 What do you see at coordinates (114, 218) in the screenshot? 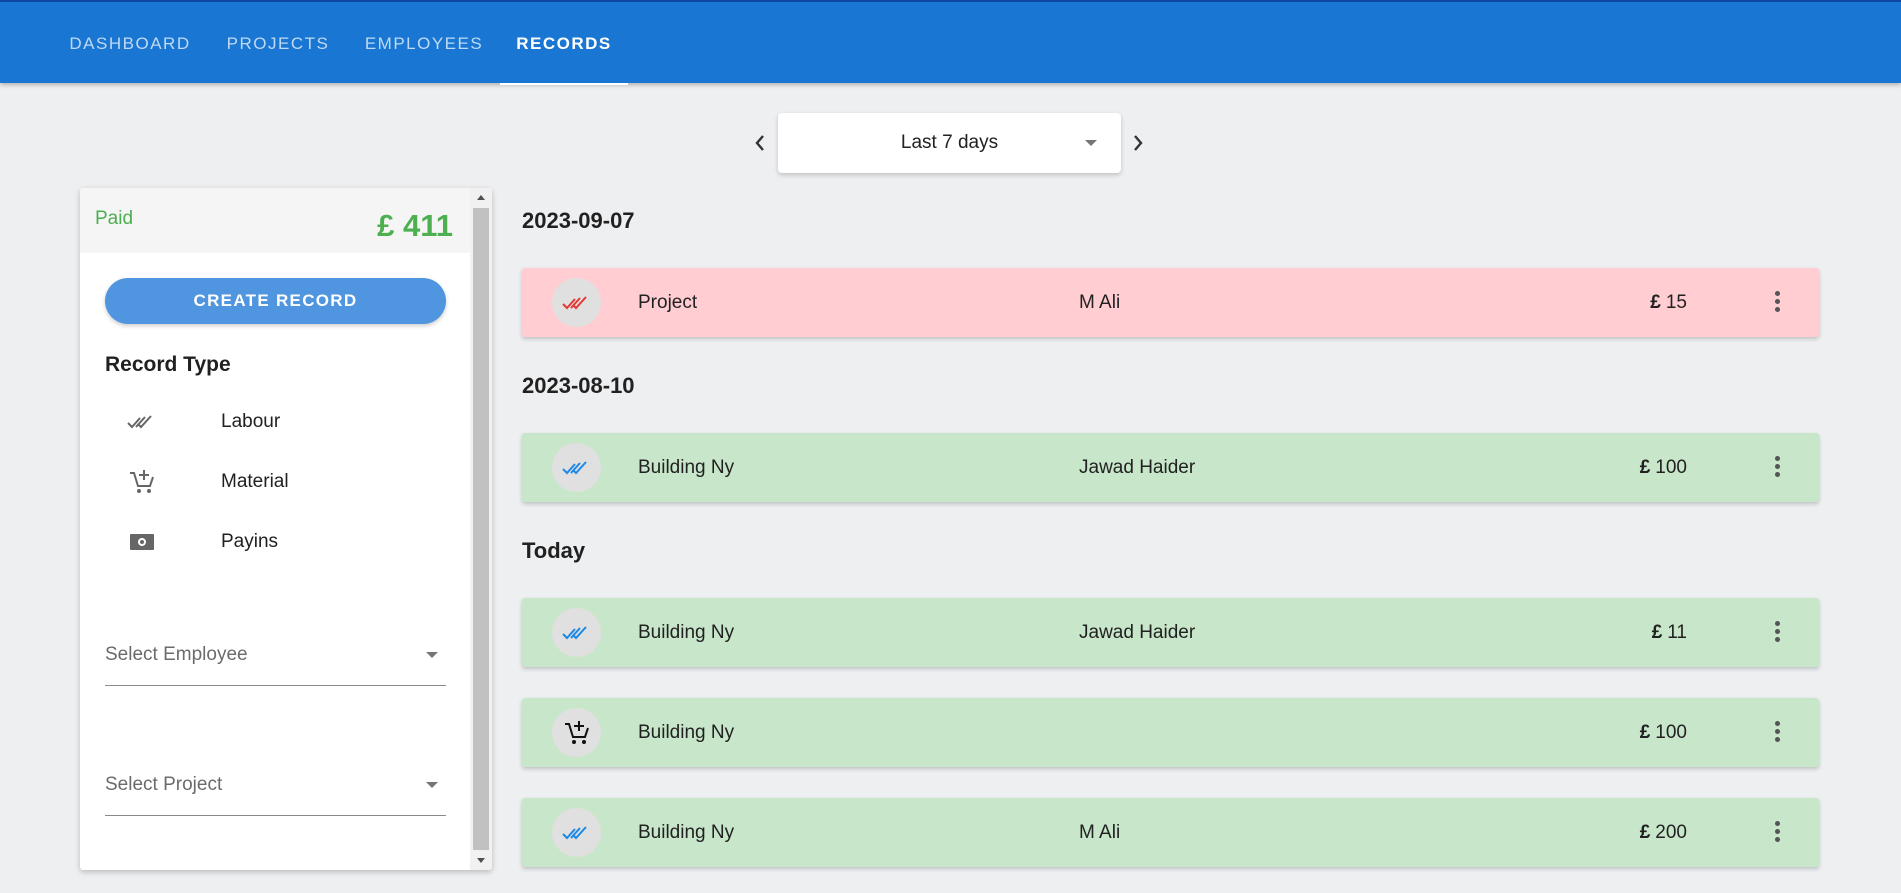
I see `paid-label: Paid` at bounding box center [114, 218].